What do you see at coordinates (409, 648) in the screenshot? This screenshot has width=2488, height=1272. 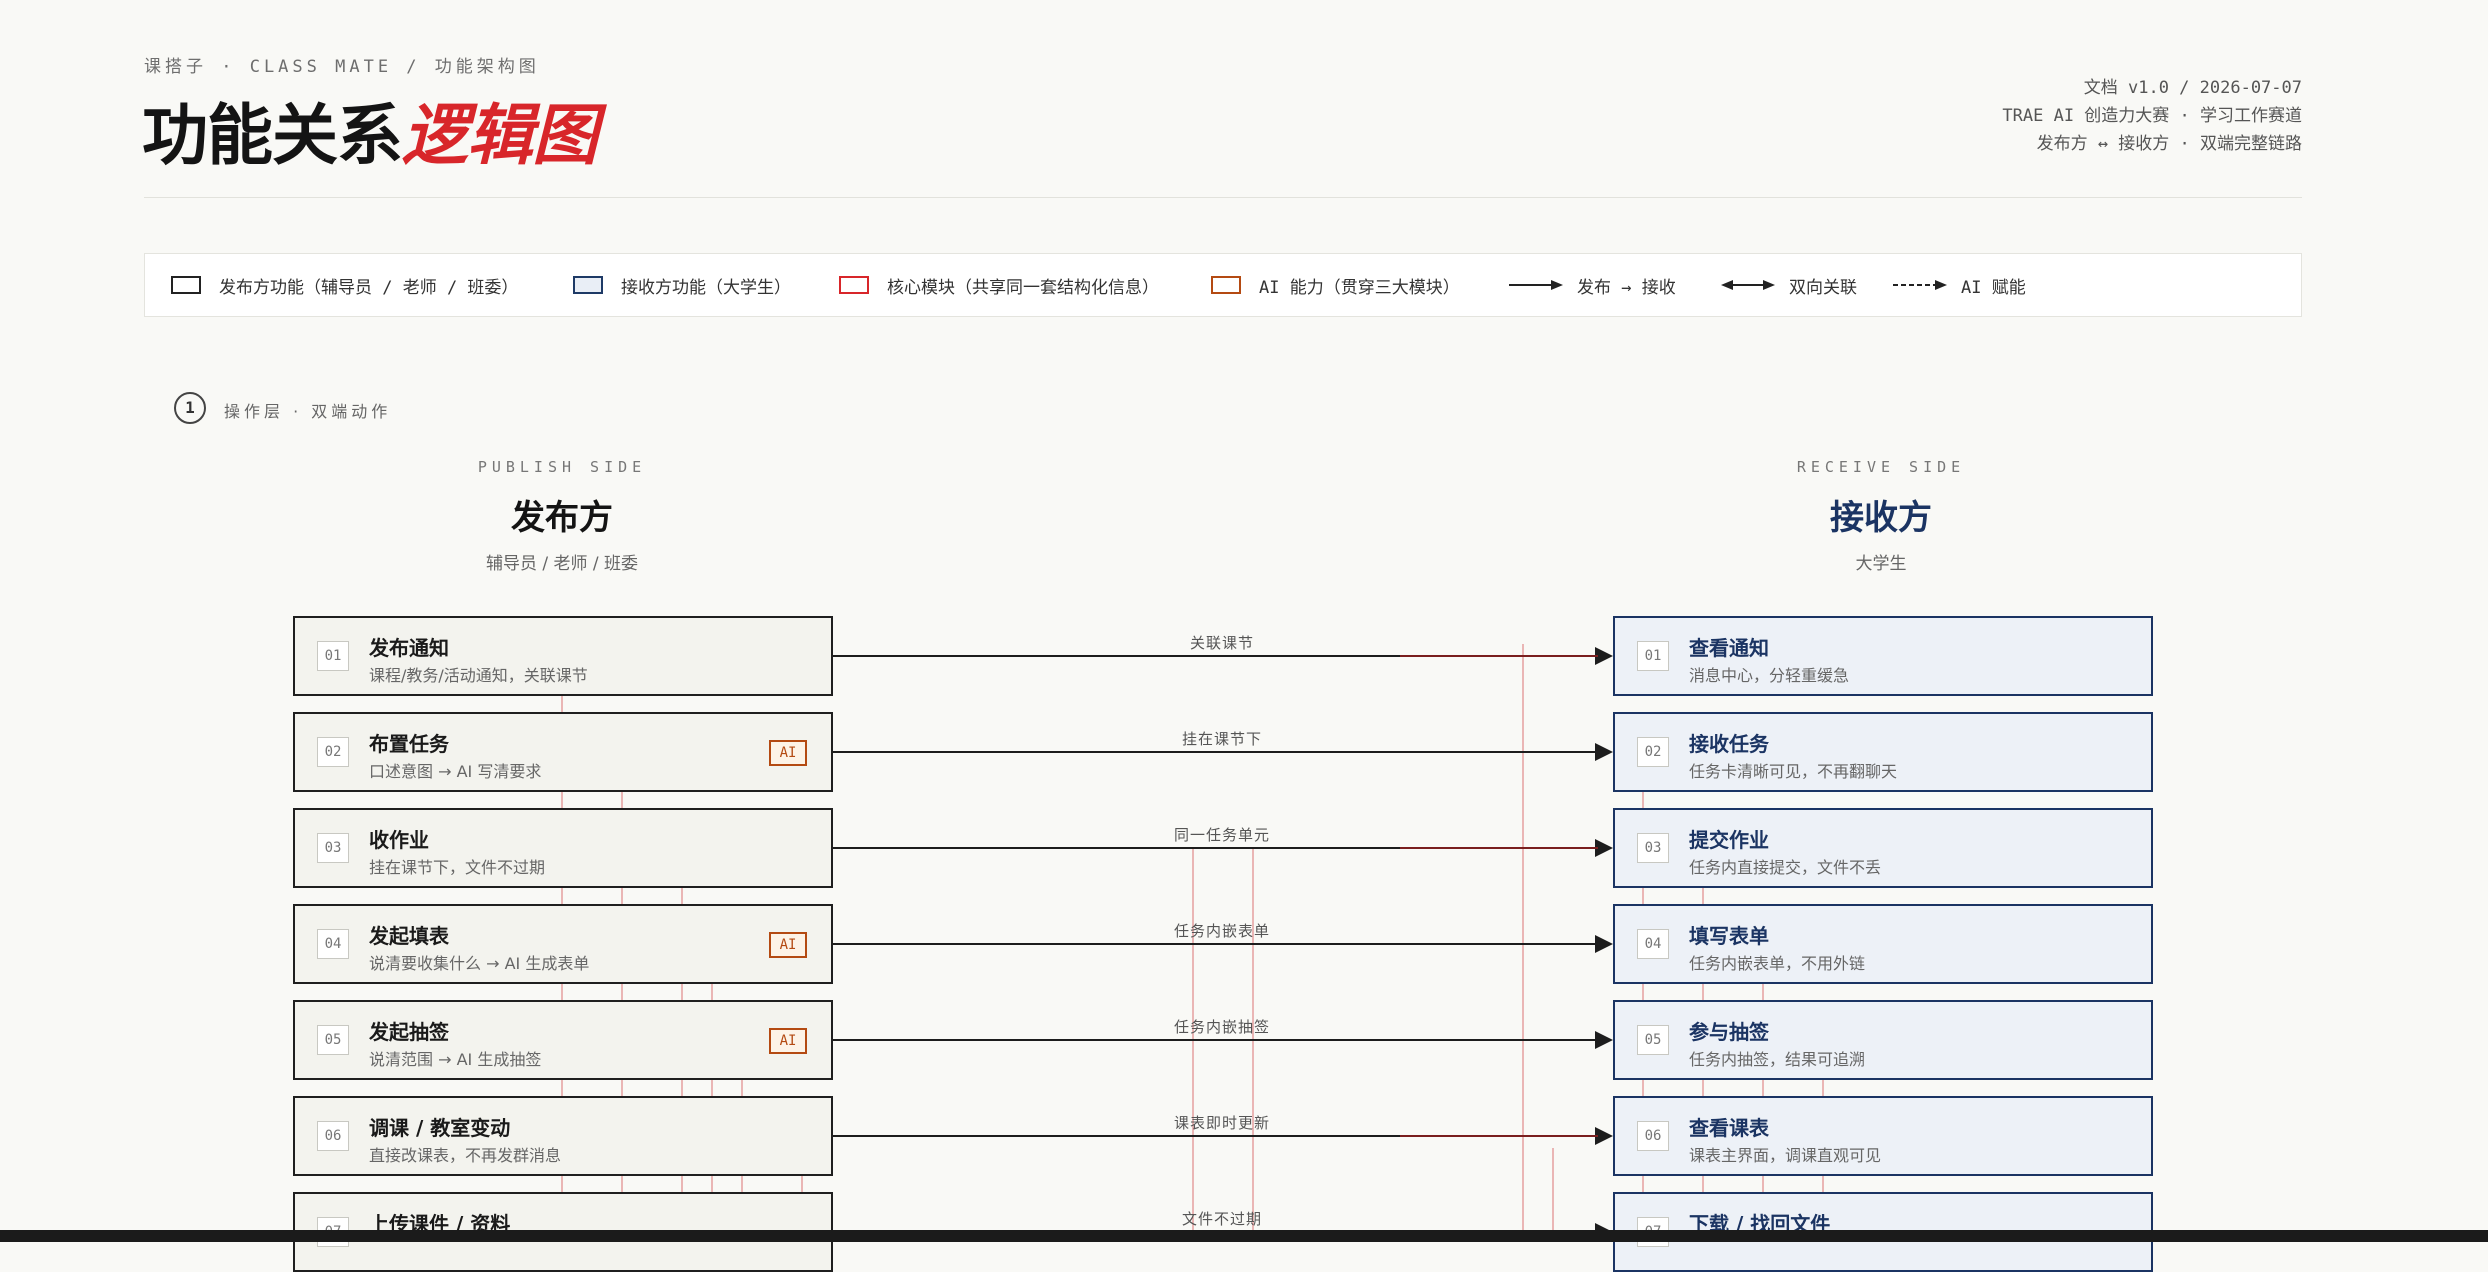 I see `card-title: 发布通知` at bounding box center [409, 648].